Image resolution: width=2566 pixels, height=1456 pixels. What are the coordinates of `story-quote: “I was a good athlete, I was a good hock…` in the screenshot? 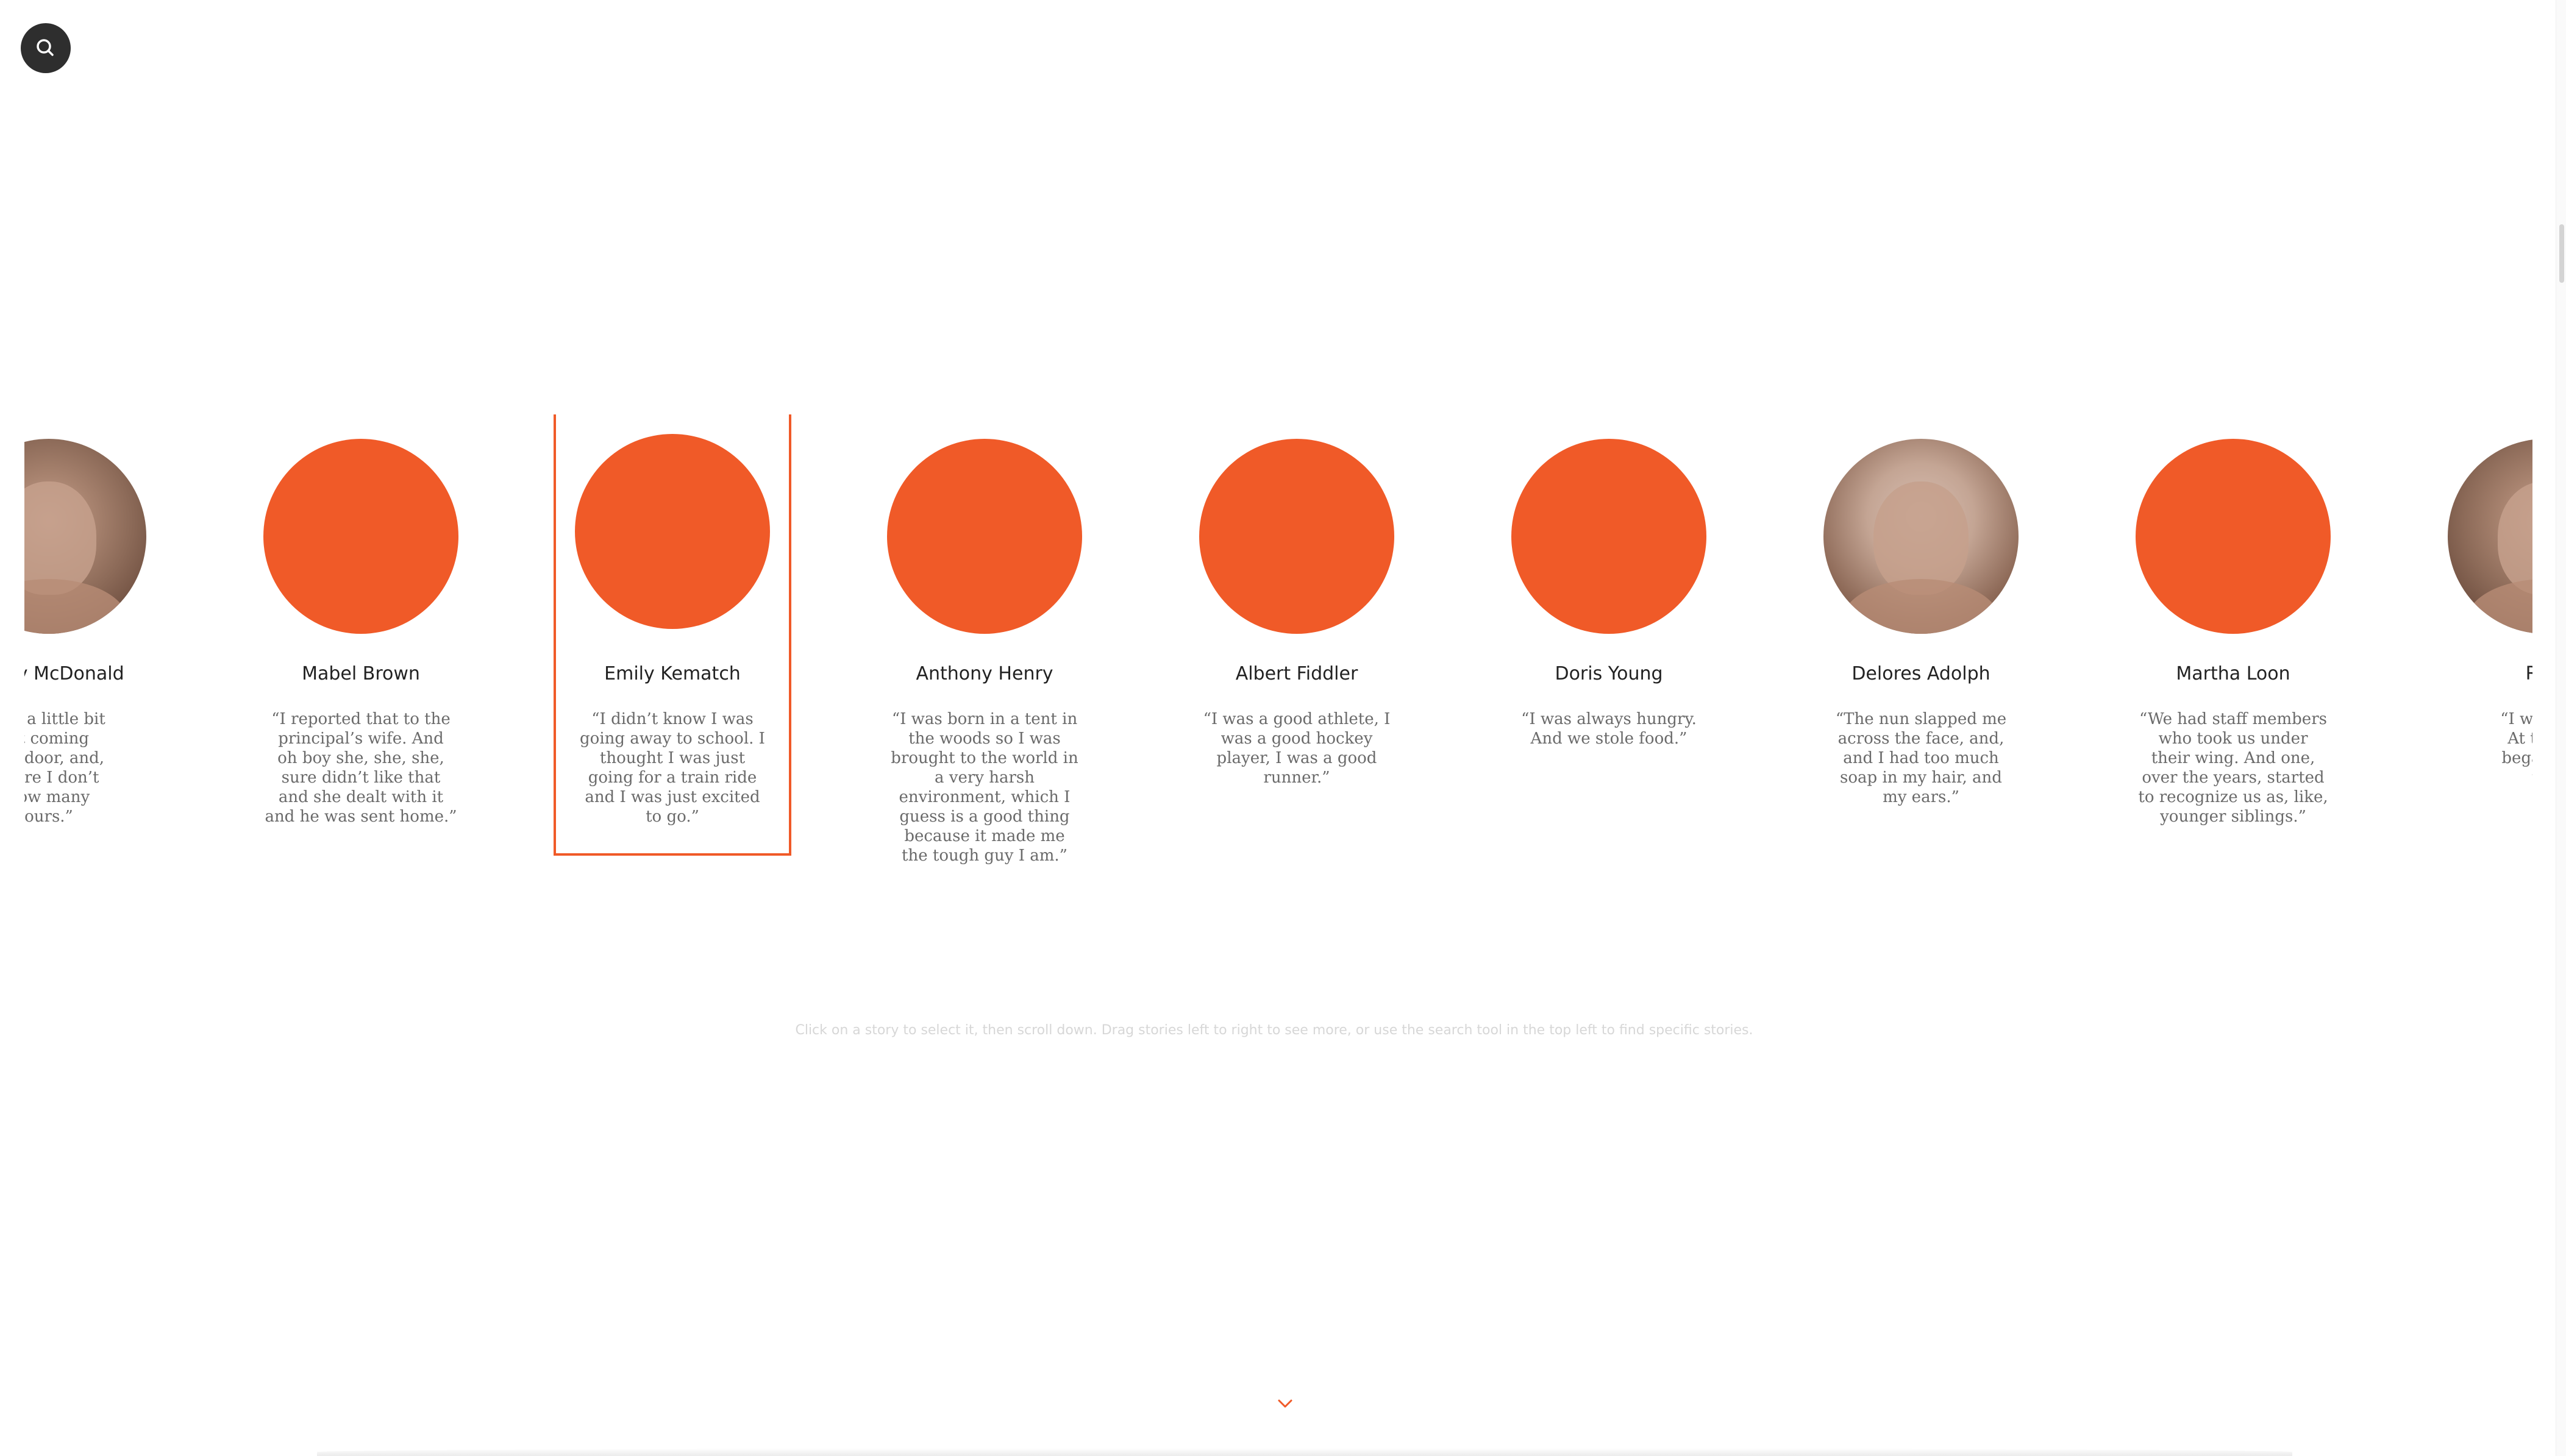 It's located at (1297, 748).